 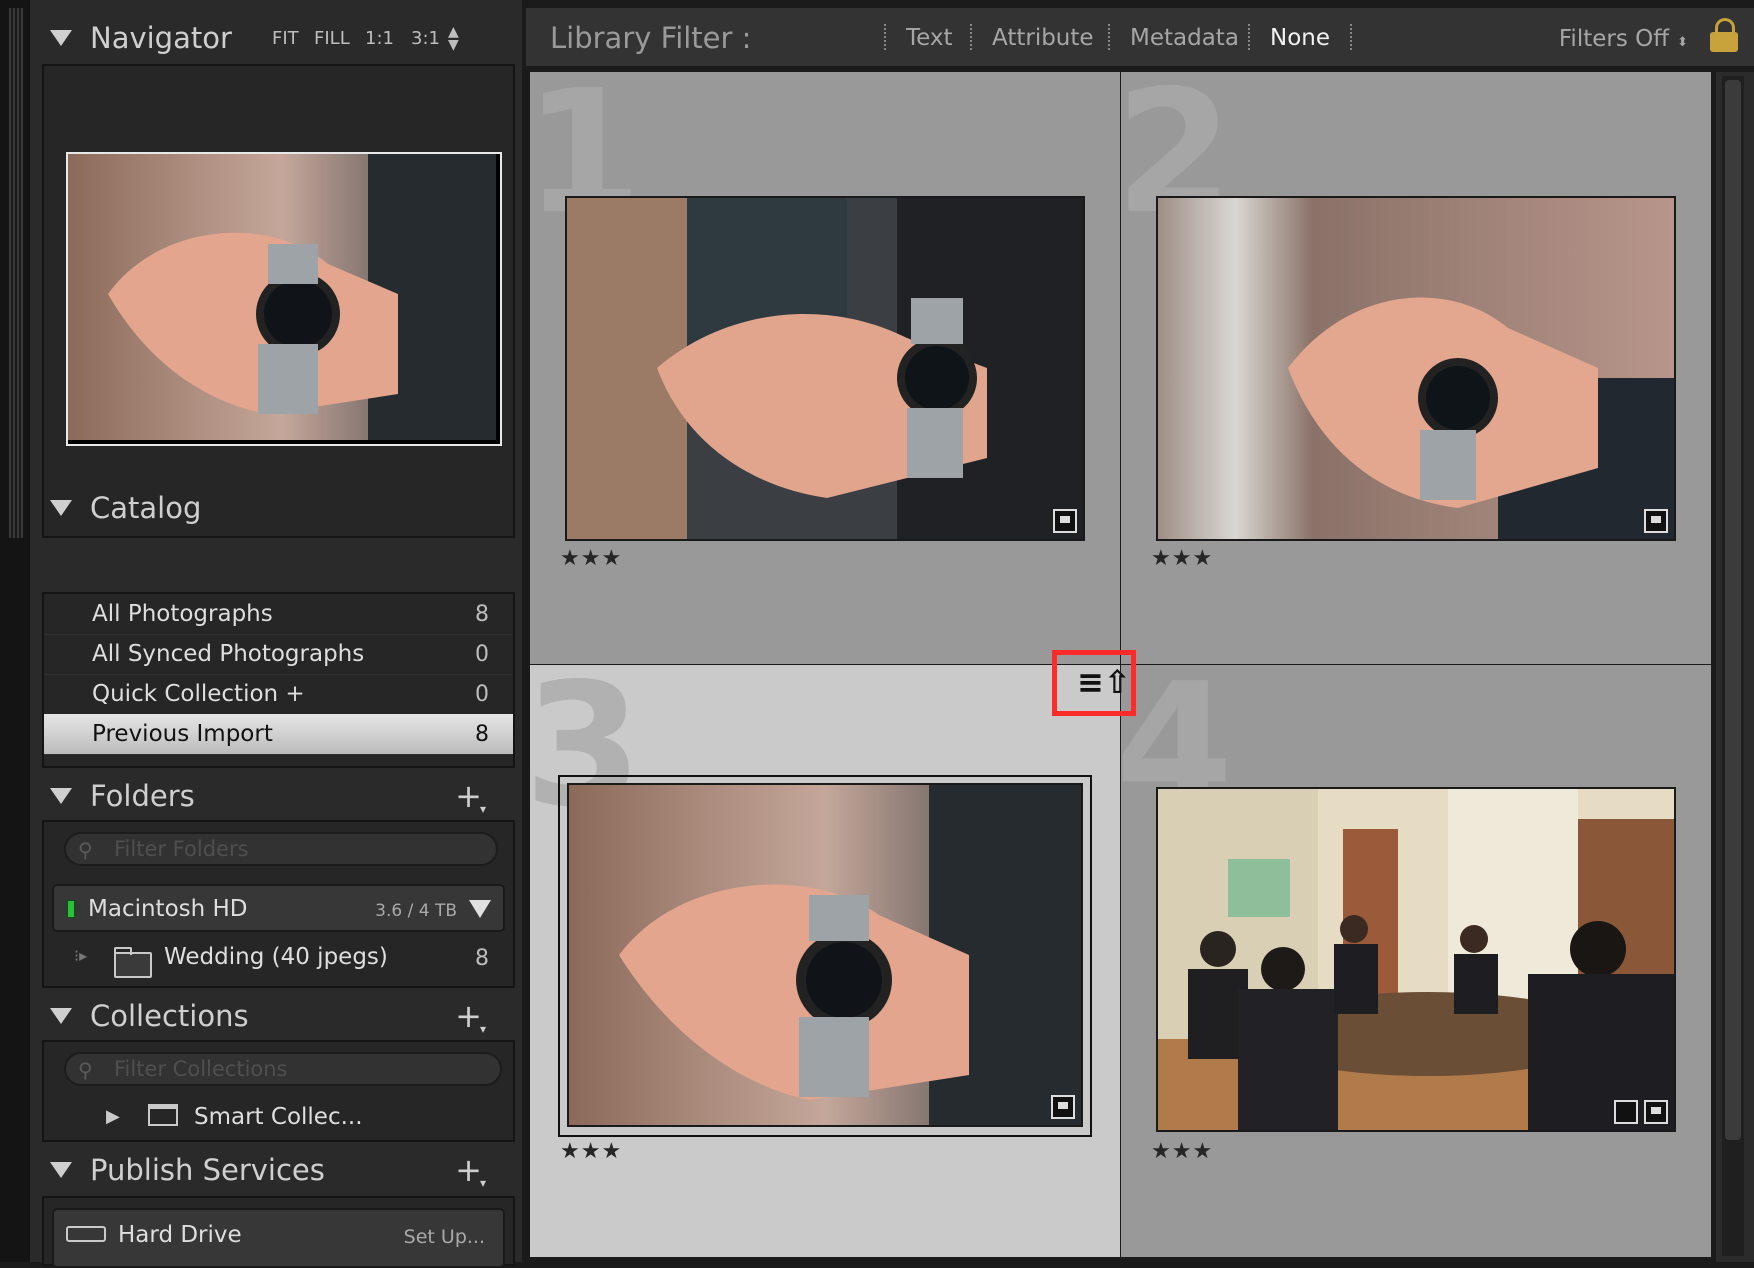 What do you see at coordinates (146, 508) in the screenshot?
I see `catalog-title: Catalog` at bounding box center [146, 508].